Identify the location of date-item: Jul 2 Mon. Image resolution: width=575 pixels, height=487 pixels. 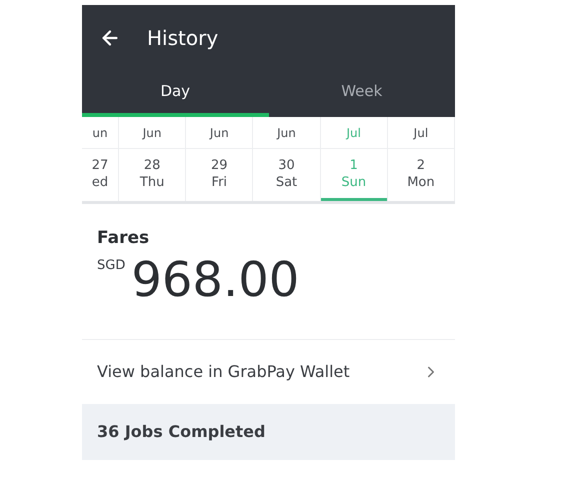
(422, 159).